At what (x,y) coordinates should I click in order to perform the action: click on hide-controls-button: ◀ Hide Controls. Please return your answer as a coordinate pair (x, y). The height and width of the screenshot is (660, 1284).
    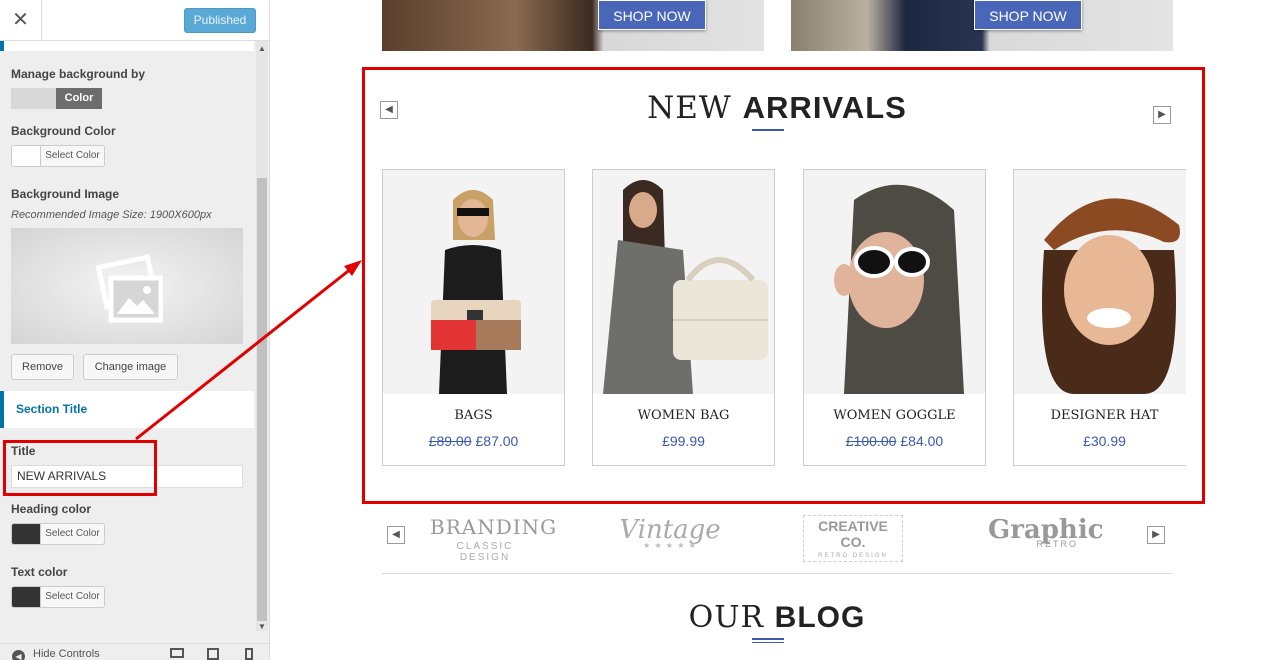
    Looking at the image, I should click on (56, 654).